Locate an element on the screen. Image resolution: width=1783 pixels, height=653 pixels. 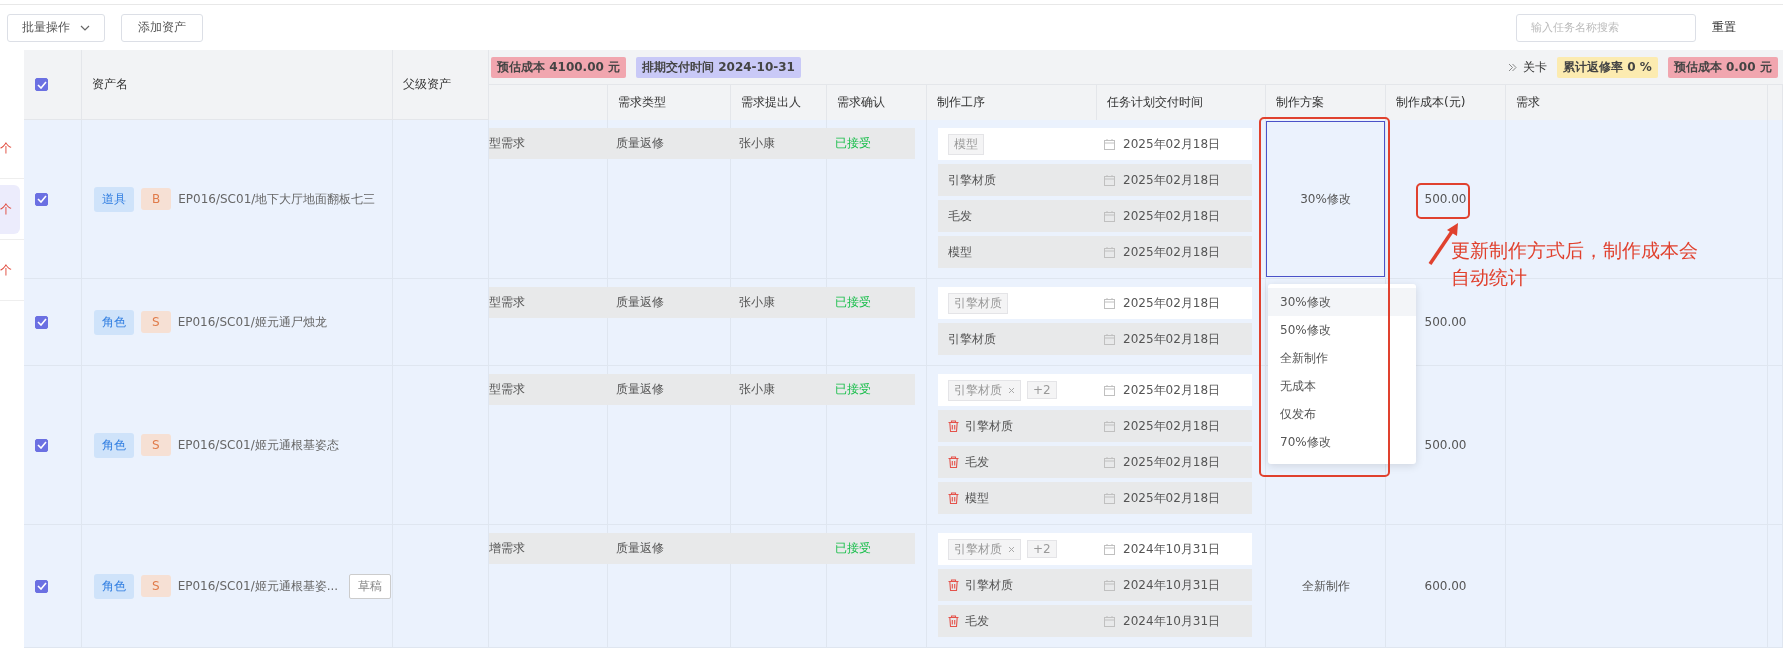
tag-label: 模型 is located at coordinates (966, 144).